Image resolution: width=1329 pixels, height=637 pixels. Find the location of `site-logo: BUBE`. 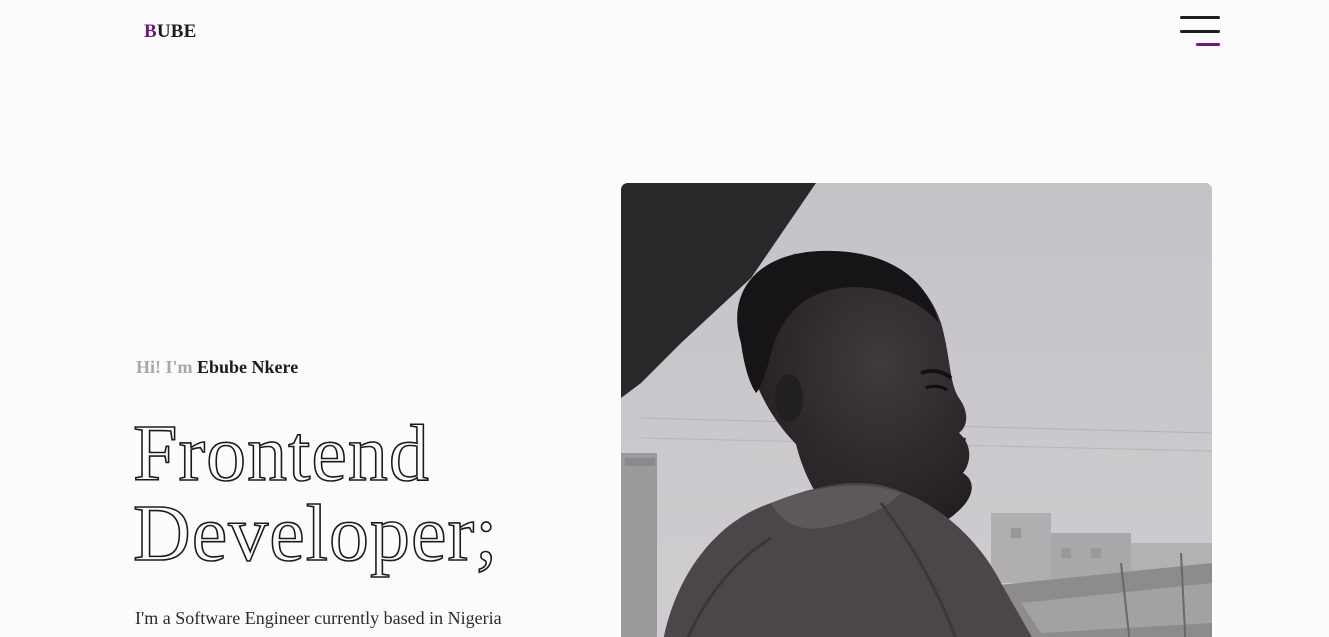

site-logo: BUBE is located at coordinates (170, 32).